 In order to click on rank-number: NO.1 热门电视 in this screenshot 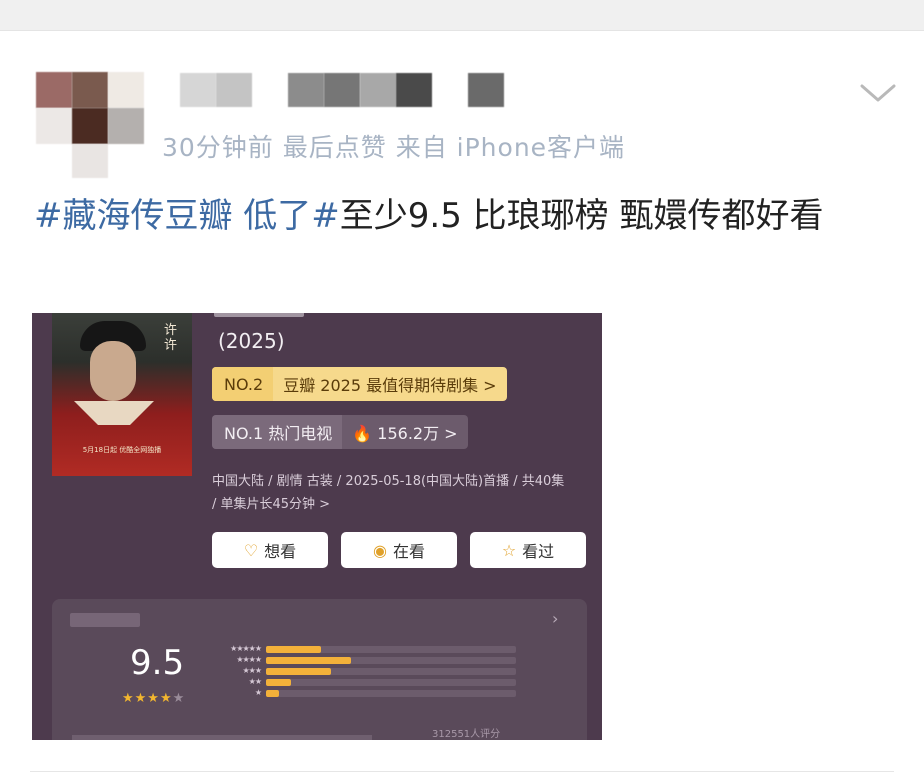, I will do `click(277, 432)`.